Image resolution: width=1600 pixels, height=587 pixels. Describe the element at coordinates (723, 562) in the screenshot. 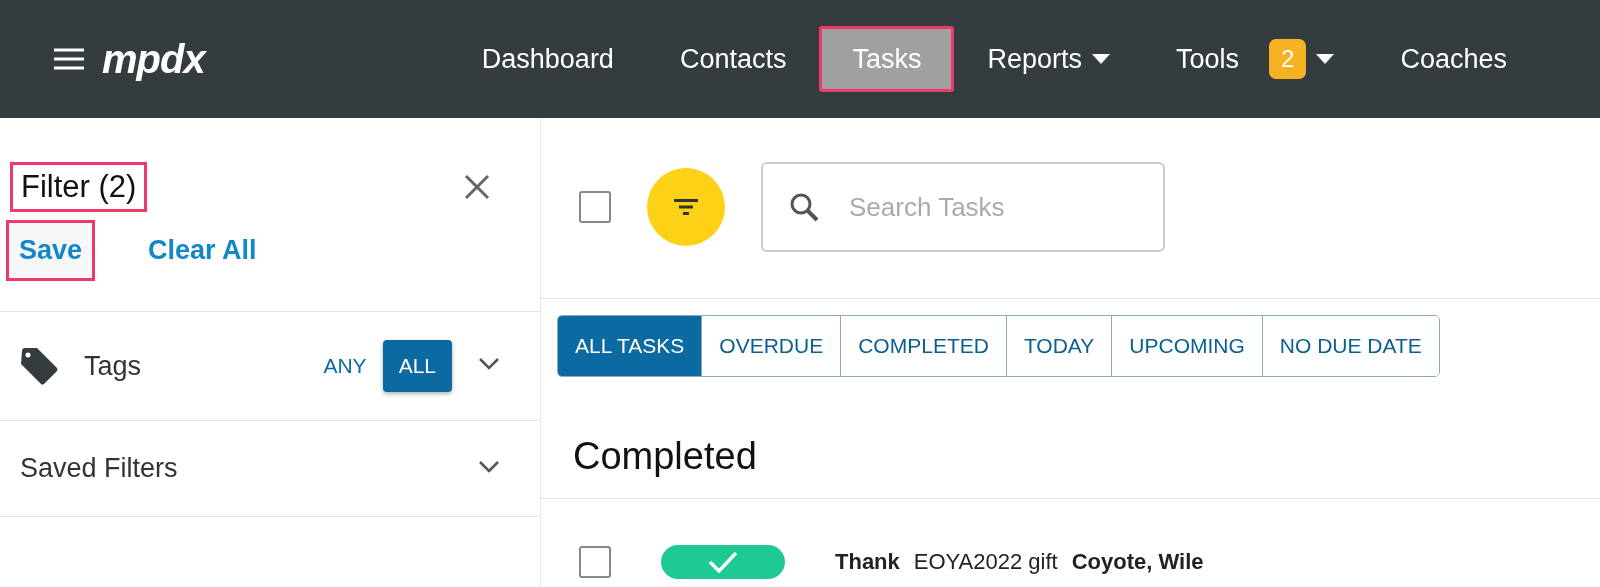

I see `check-icon` at that location.